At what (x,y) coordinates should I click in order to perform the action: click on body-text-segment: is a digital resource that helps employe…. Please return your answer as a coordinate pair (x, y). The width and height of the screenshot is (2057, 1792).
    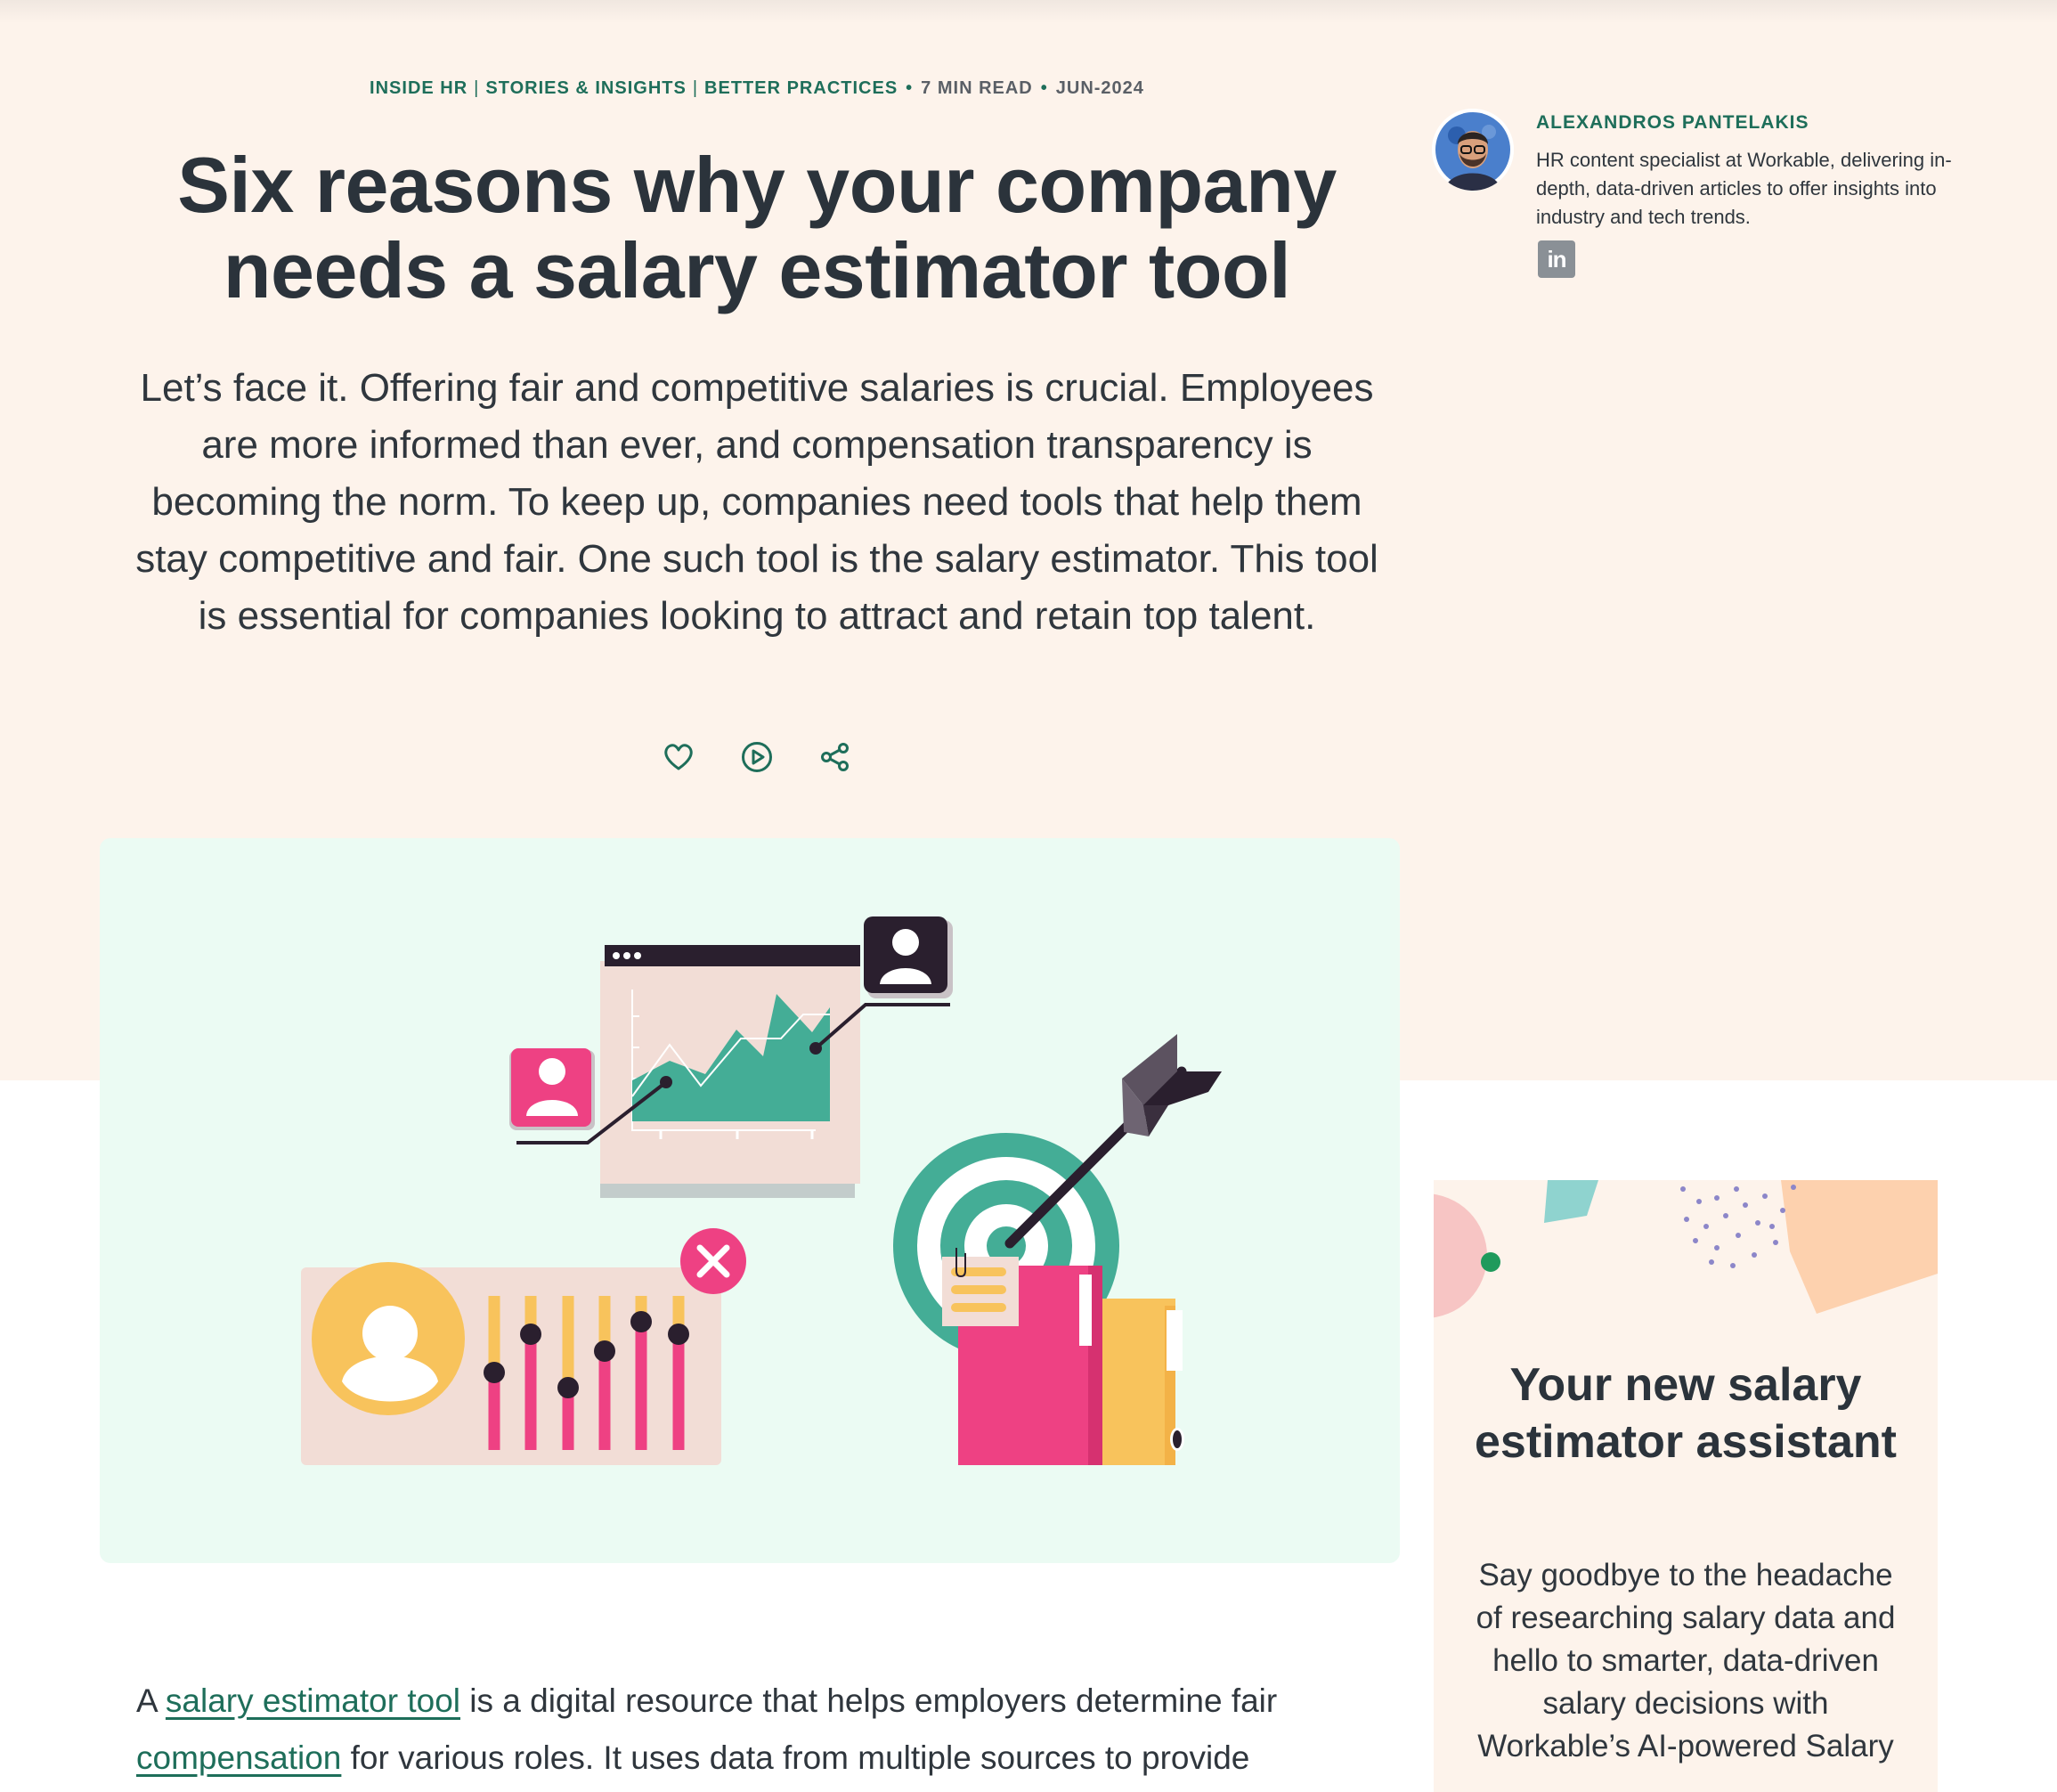
    Looking at the image, I should click on (869, 1701).